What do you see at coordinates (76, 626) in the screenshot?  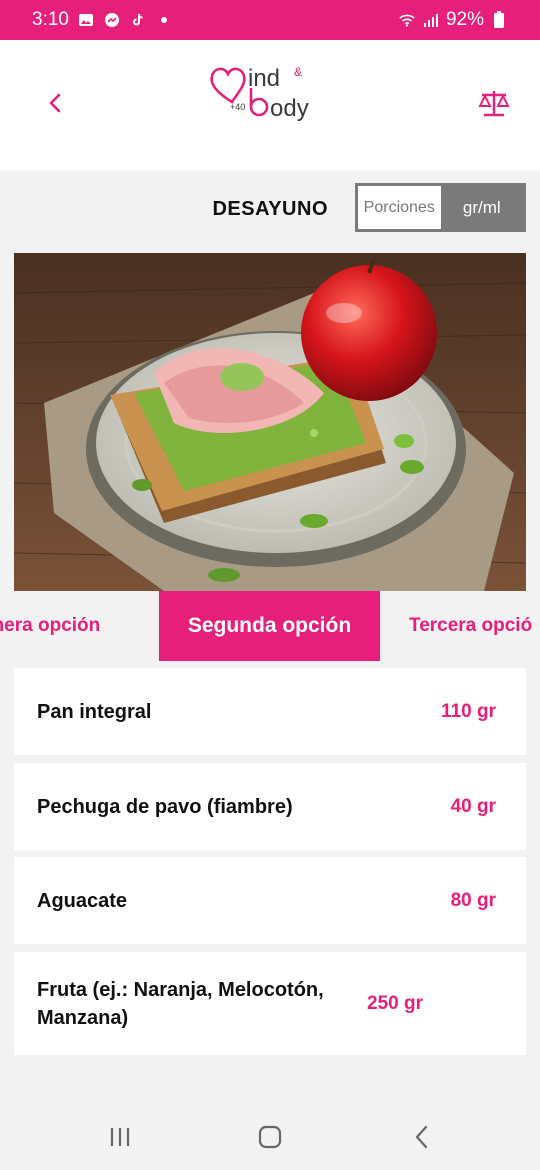 I see `tab-first-option: imera opción` at bounding box center [76, 626].